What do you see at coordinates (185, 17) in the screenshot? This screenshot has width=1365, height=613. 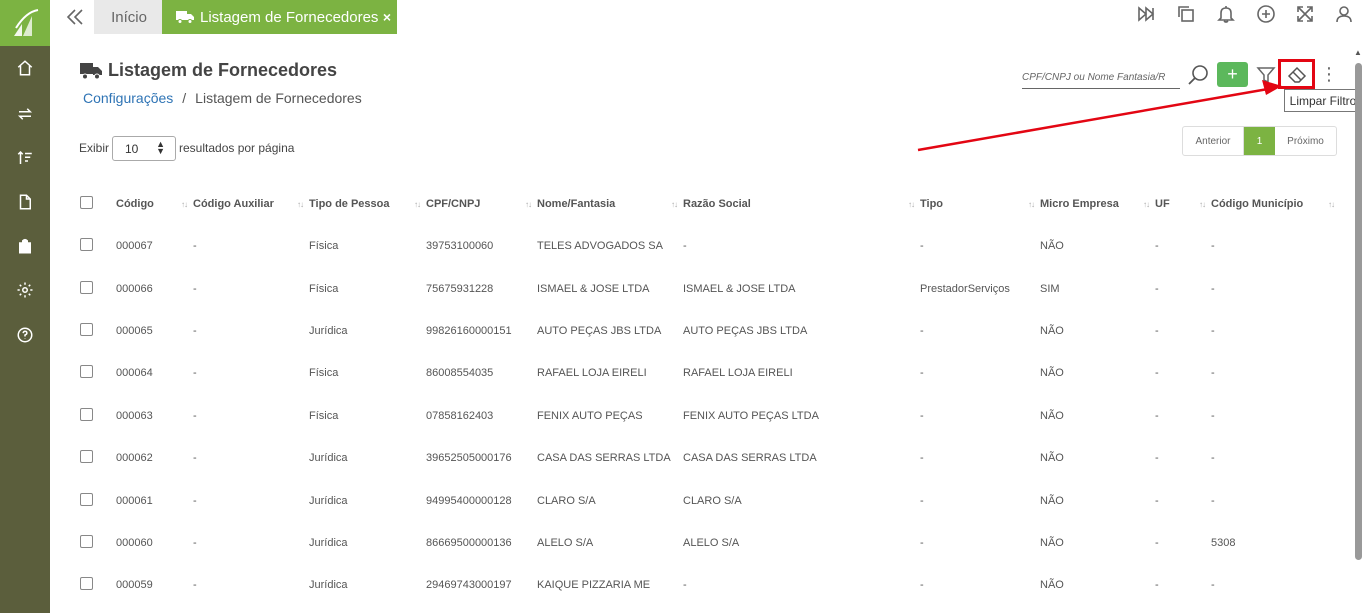 I see `truck-icon` at bounding box center [185, 17].